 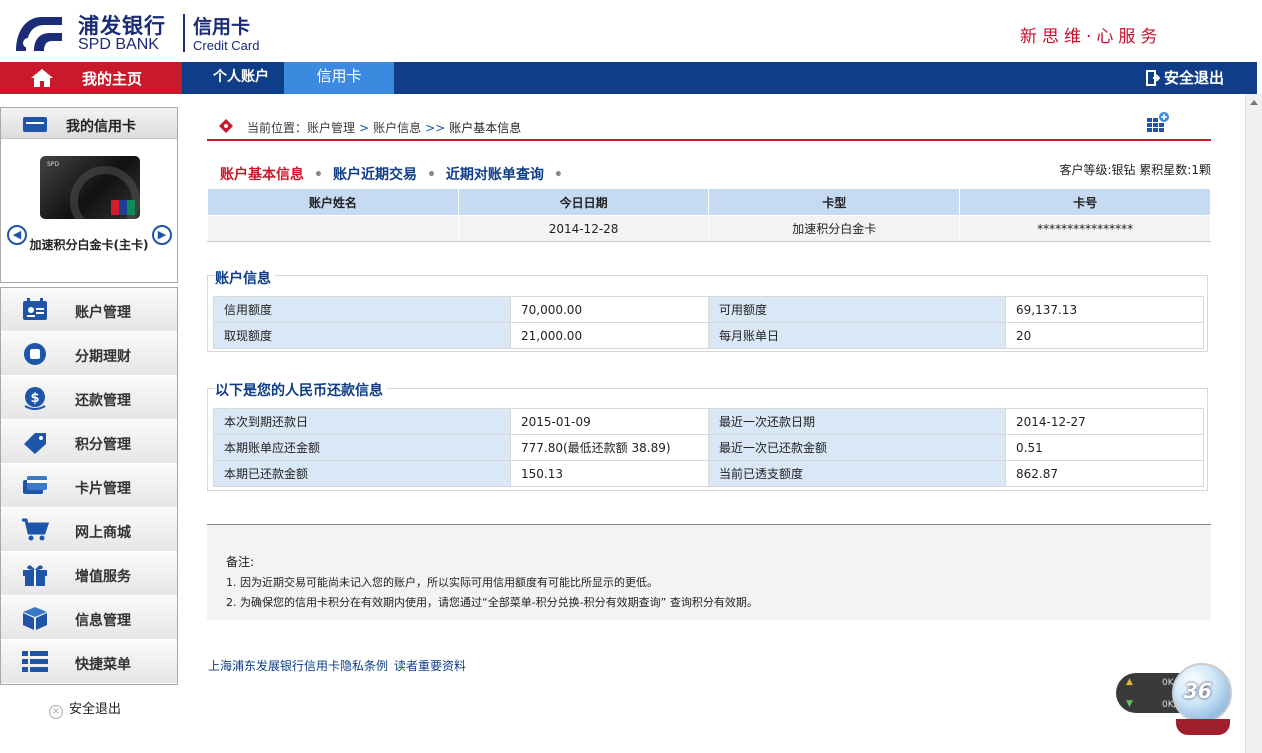 I want to click on info-value: 2015-01-09, so click(x=609, y=421).